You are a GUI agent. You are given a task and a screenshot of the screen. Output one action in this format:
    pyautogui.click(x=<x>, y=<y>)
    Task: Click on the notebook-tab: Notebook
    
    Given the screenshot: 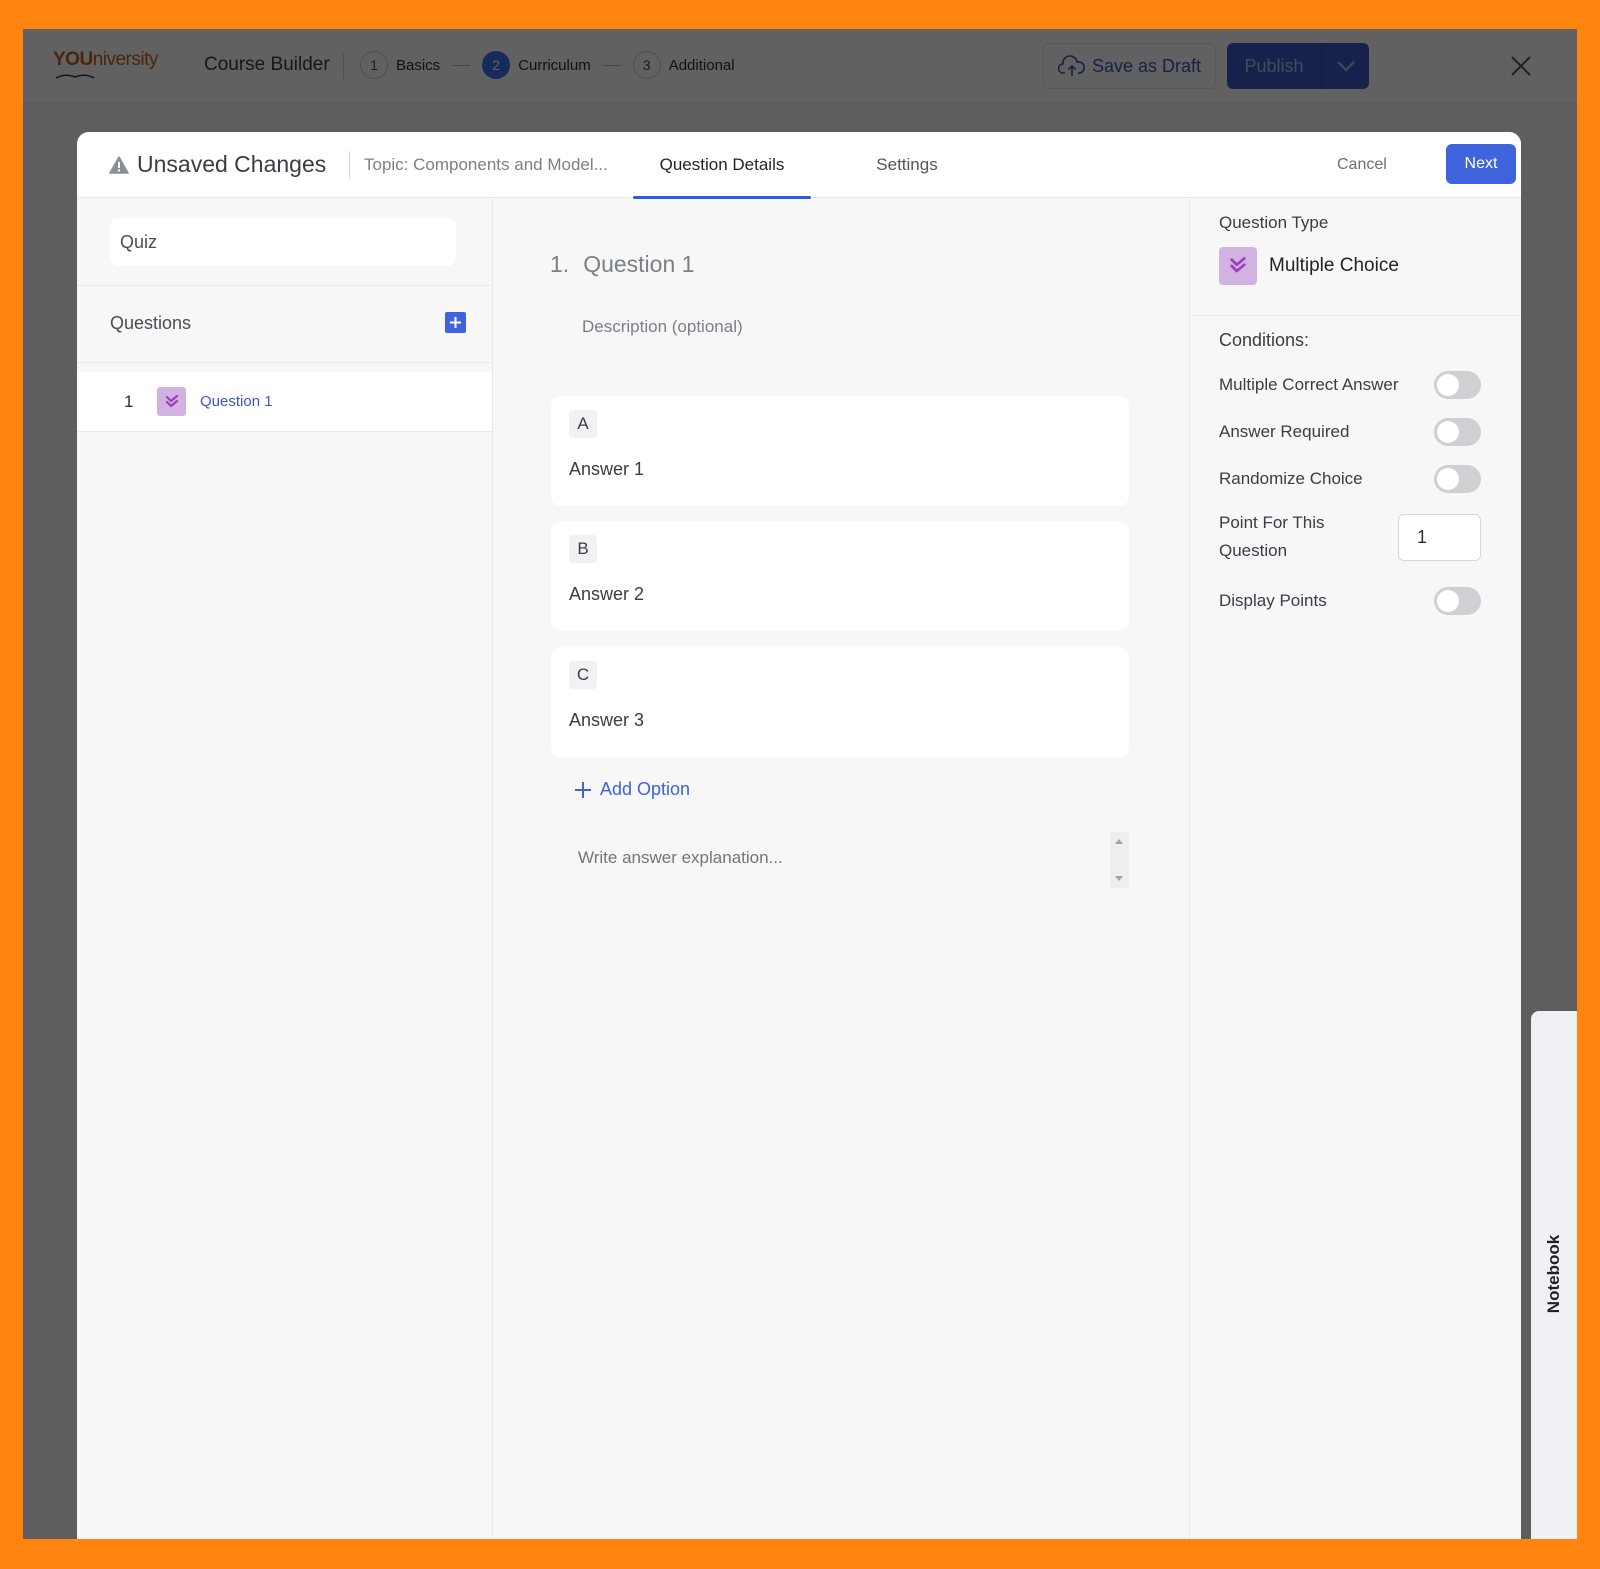 What is the action you would take?
    pyautogui.click(x=1554, y=1275)
    